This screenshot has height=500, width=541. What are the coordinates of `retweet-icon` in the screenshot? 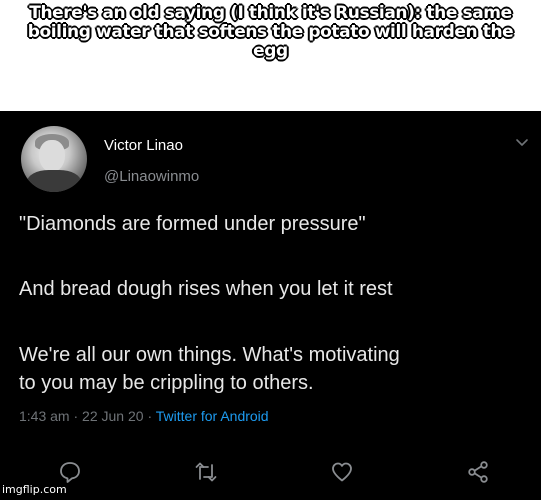 It's located at (206, 472).